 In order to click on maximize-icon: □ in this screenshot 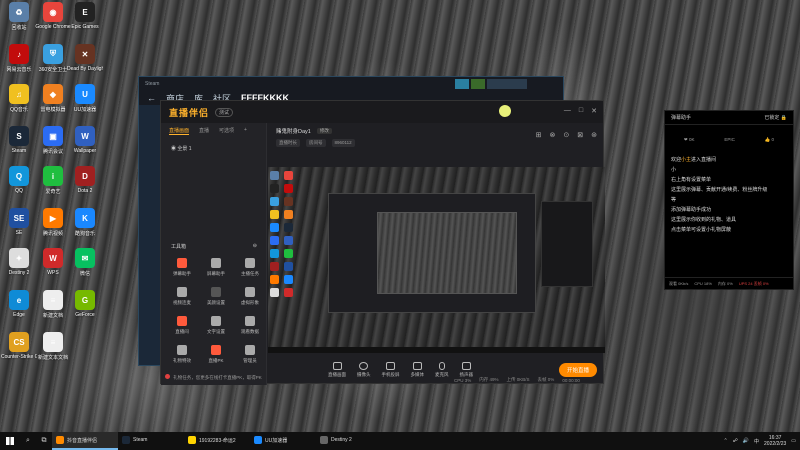, I will do `click(581, 111)`.